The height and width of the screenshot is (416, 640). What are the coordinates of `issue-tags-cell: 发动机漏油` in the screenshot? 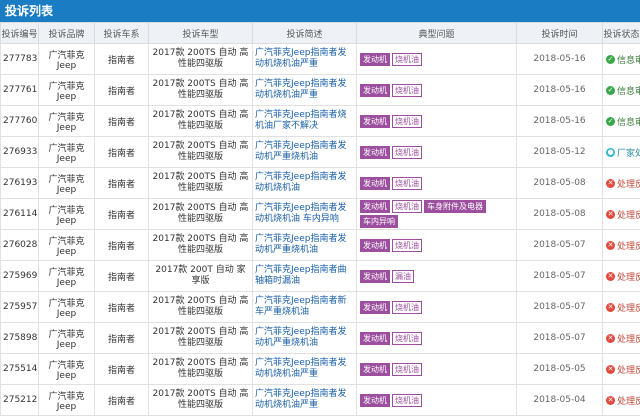 It's located at (437, 276).